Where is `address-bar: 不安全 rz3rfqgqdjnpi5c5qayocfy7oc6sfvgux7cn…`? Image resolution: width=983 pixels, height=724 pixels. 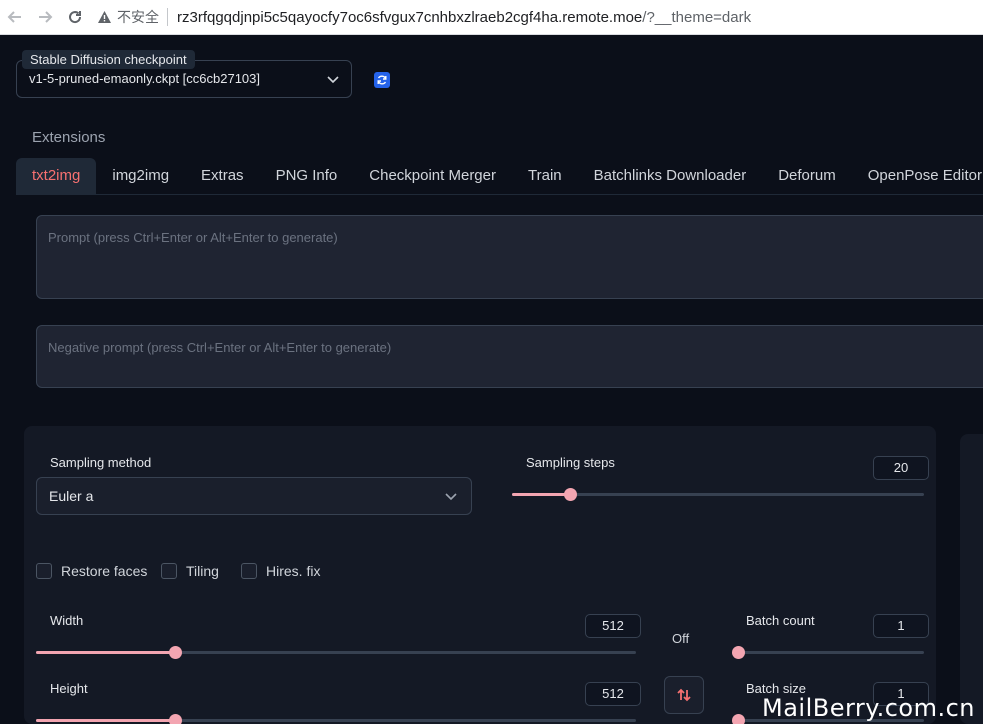
address-bar: 不安全 rz3rfqgqdjnpi5c5qayocfy7oc6sfvgux7cn… is located at coordinates (423, 17).